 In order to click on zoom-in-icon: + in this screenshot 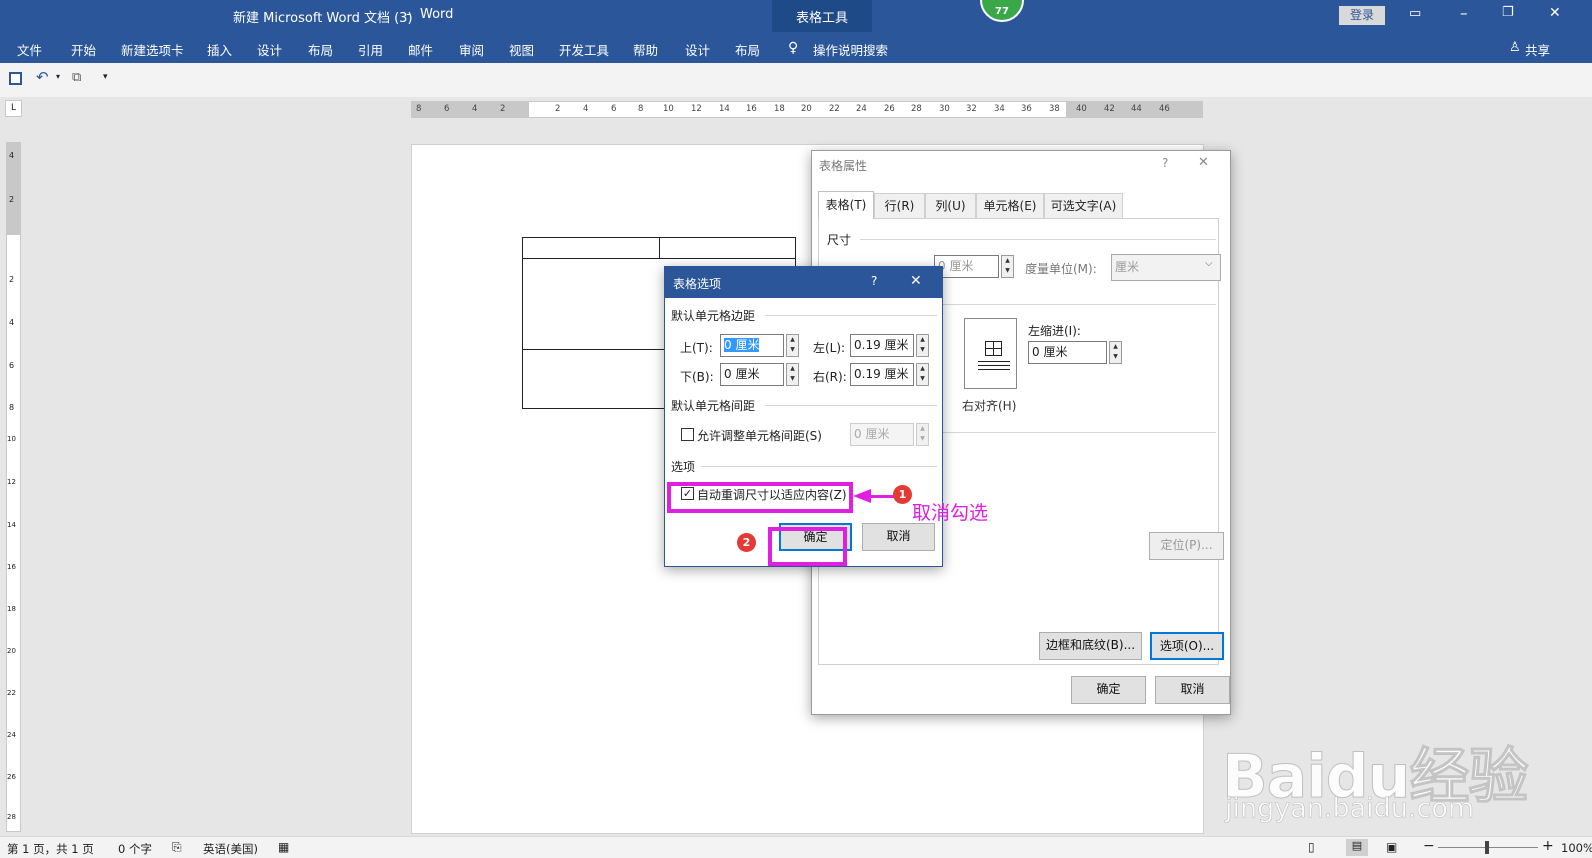, I will do `click(1548, 846)`.